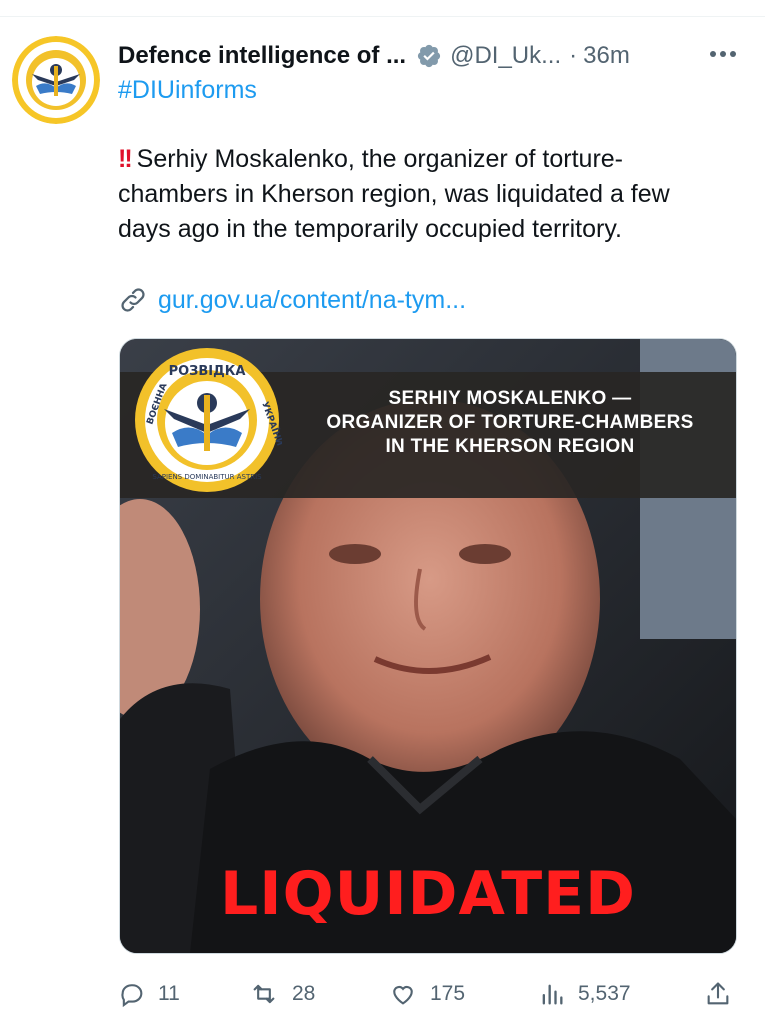  I want to click on action-bar: 11 28 175 5,537, so click(428, 994).